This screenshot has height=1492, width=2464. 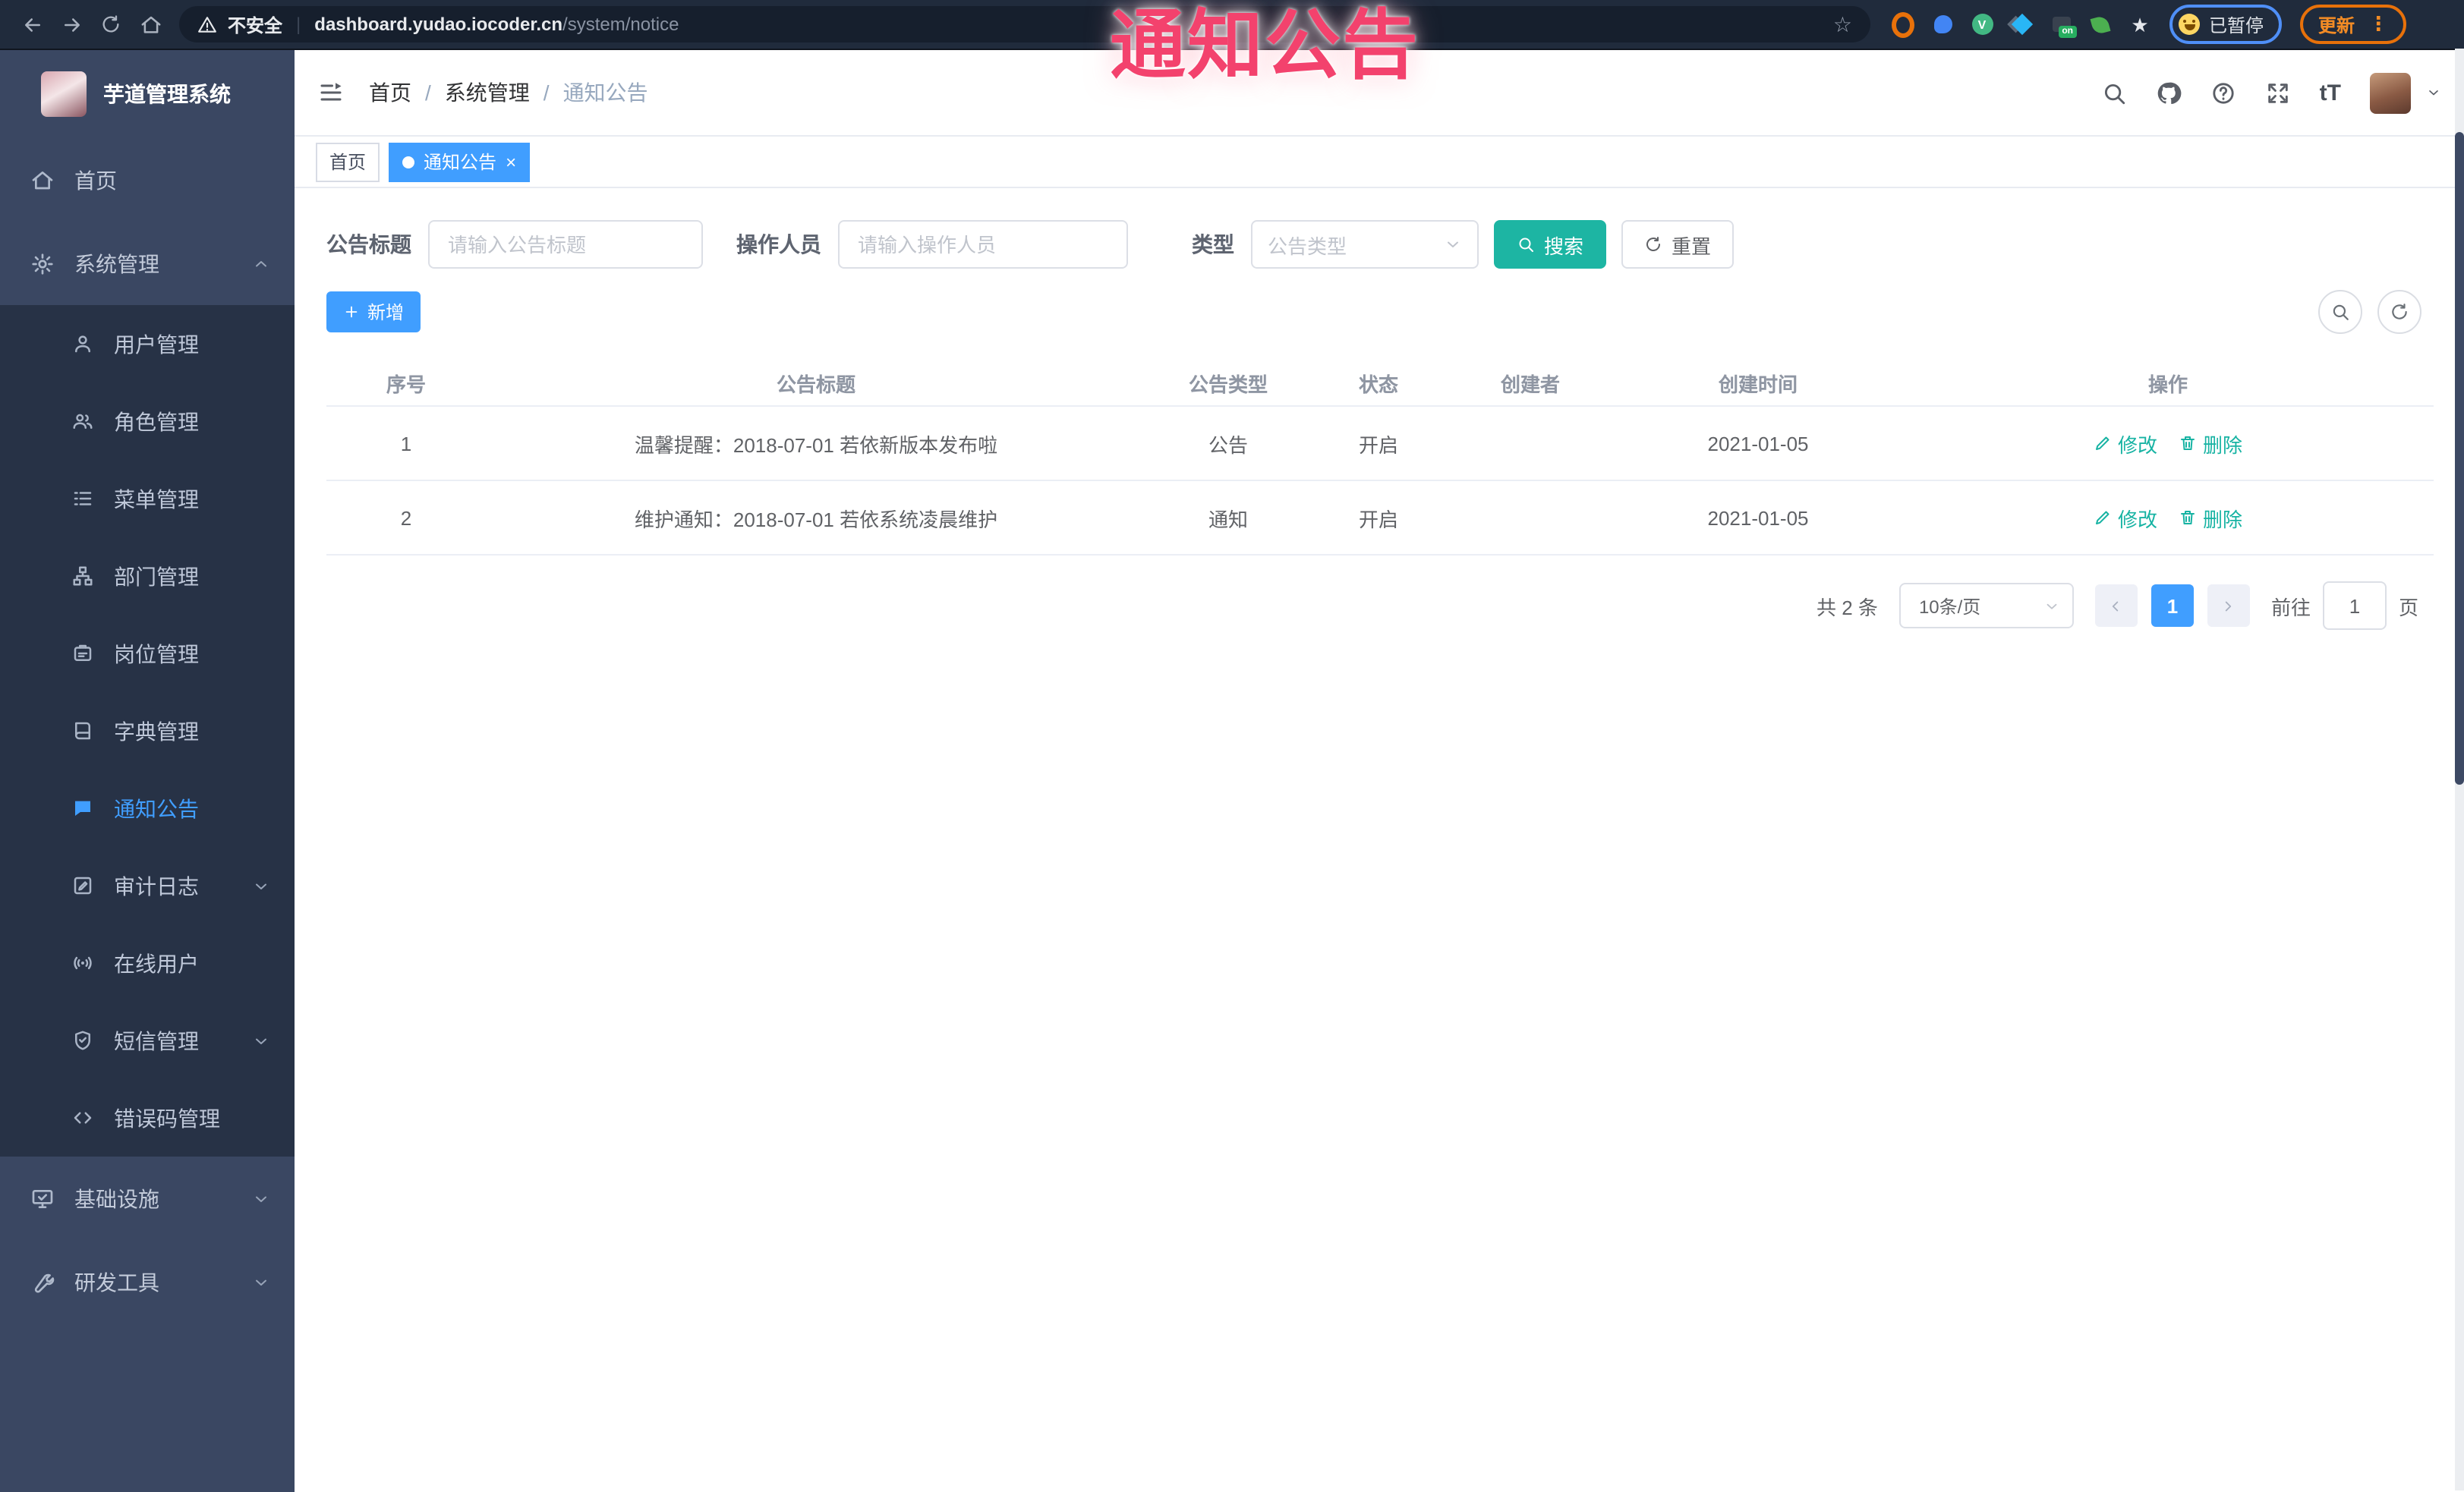 I want to click on profile-paused-chip: 已暂停, so click(x=2226, y=24).